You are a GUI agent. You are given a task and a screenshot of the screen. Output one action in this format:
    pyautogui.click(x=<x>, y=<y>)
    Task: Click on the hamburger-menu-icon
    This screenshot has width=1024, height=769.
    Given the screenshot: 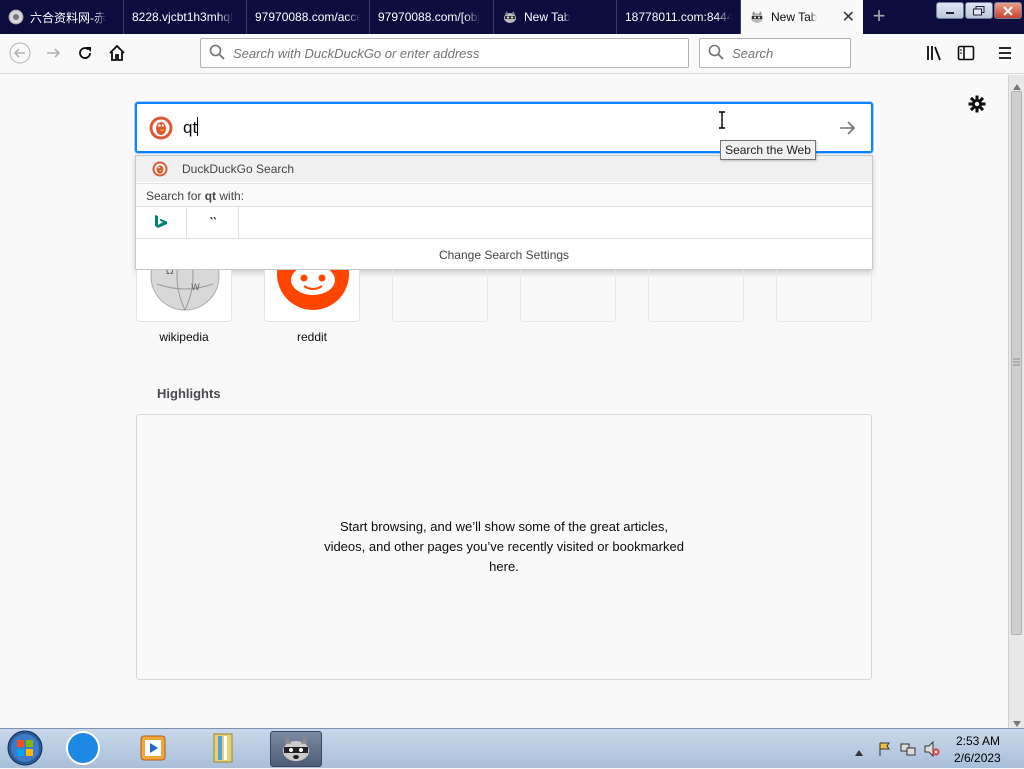 What is the action you would take?
    pyautogui.click(x=1005, y=54)
    